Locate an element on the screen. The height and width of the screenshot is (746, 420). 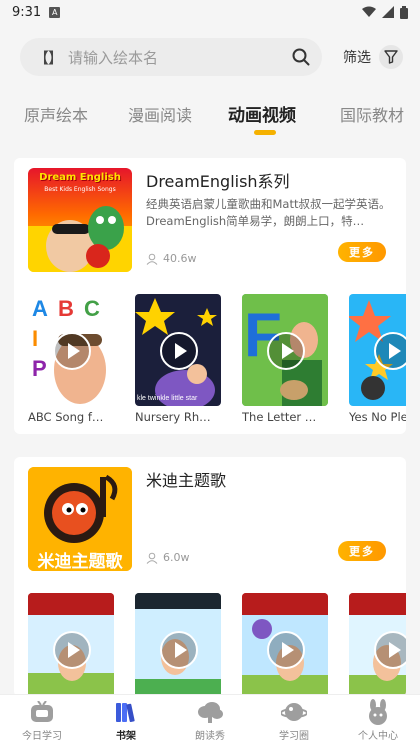
svg-text: C is located at coordinates (92, 308).